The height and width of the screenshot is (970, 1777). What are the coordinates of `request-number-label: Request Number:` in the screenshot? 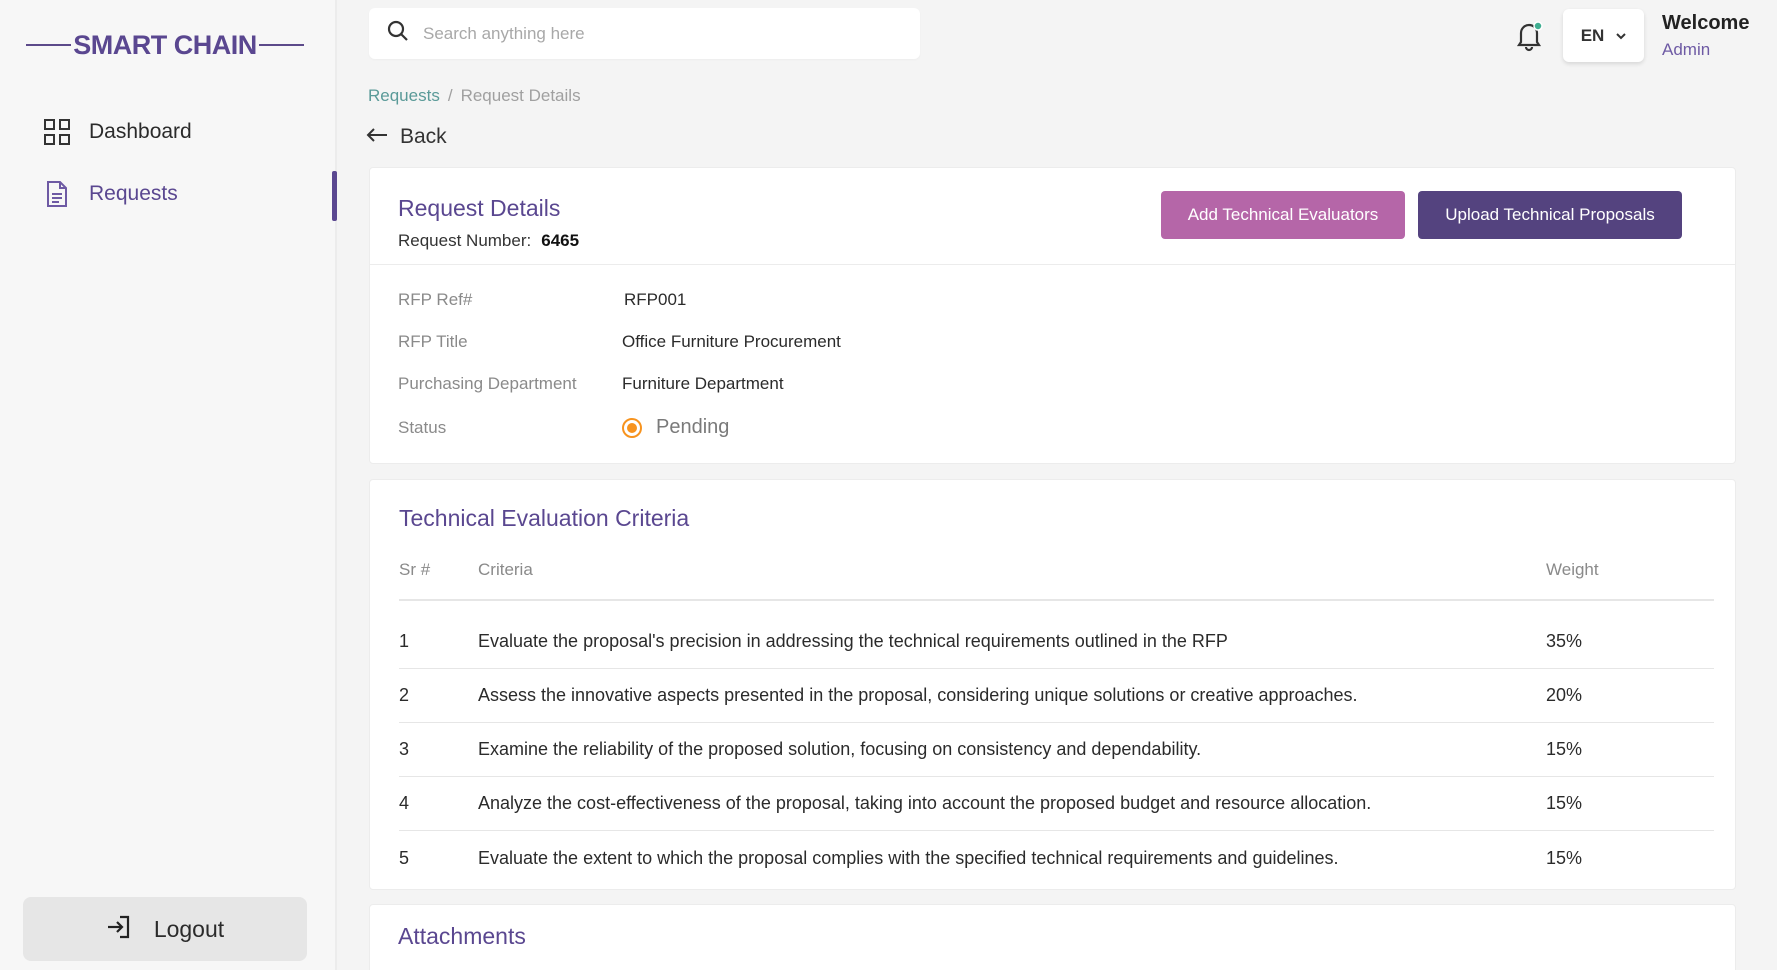 It's located at (465, 240).